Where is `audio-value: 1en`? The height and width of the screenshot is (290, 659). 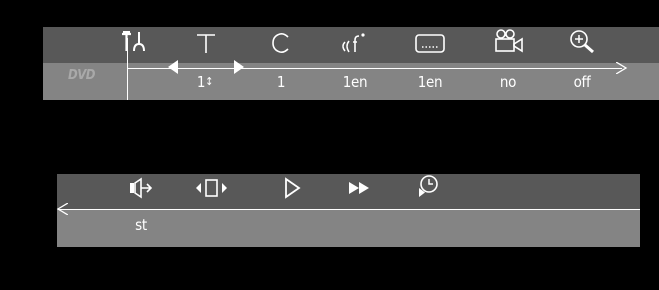 audio-value: 1en is located at coordinates (355, 82).